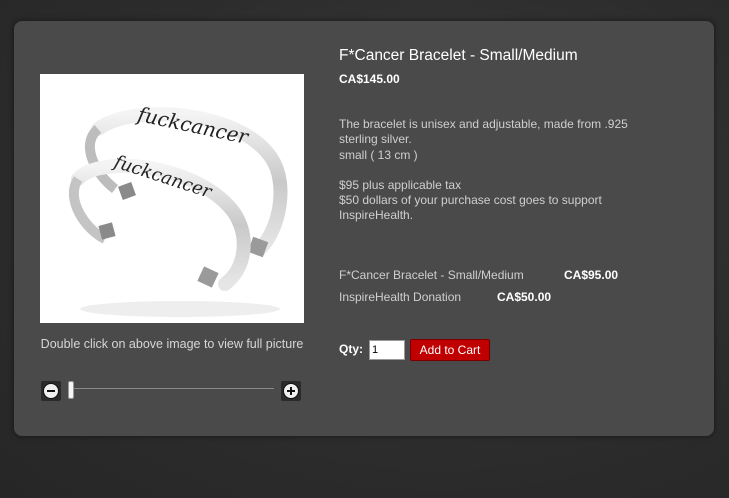 The width and height of the screenshot is (729, 498). What do you see at coordinates (458, 55) in the screenshot?
I see `product-title: F*Cancer Bracelet - Small/Medium` at bounding box center [458, 55].